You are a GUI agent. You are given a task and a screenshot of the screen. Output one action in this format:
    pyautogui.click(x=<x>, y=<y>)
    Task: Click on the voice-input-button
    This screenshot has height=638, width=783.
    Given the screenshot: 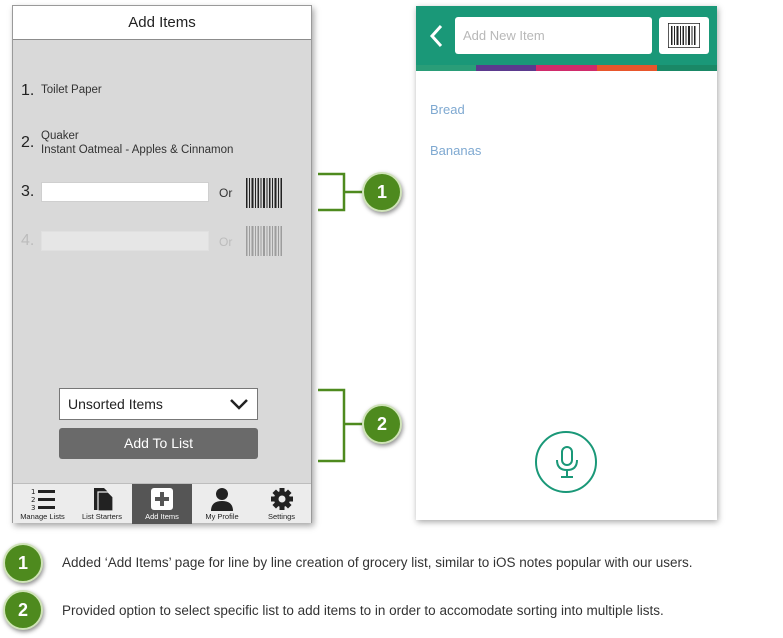 What is the action you would take?
    pyautogui.click(x=566, y=462)
    